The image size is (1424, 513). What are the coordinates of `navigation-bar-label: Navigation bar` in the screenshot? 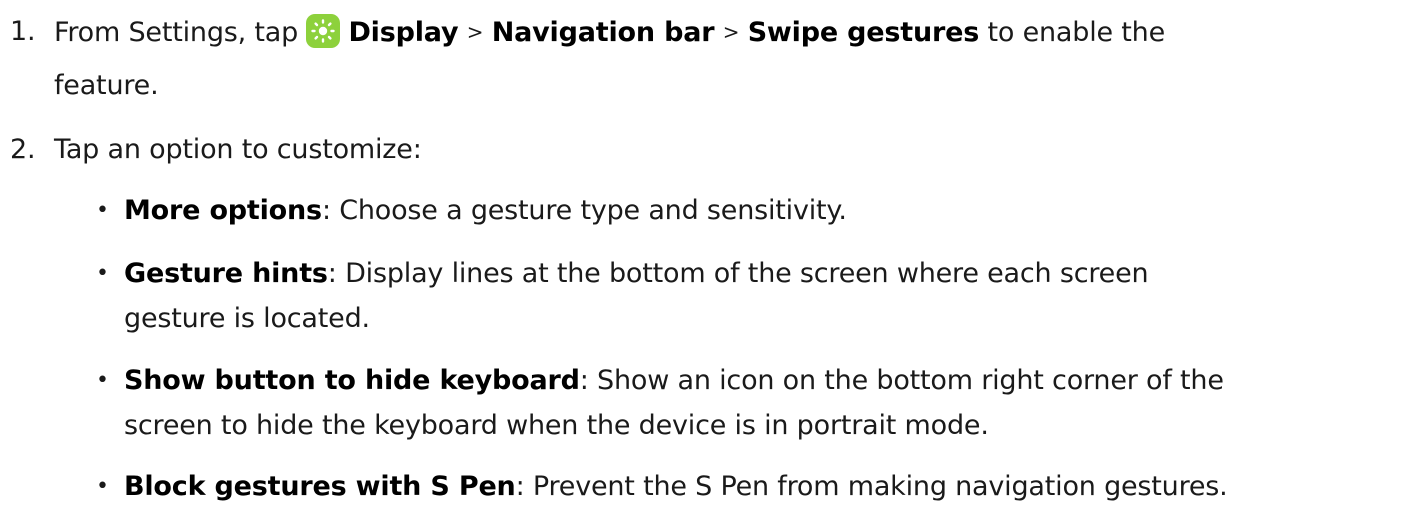 It's located at (603, 32).